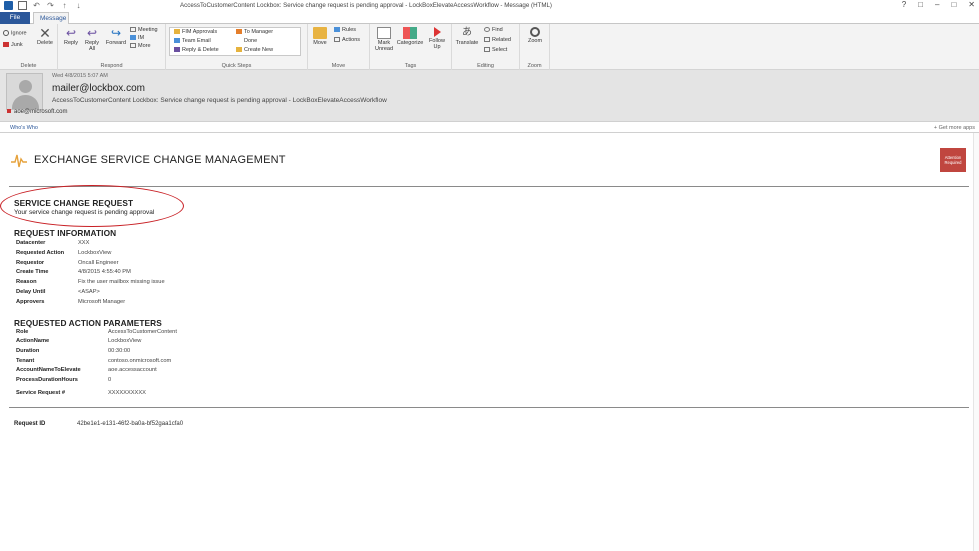 This screenshot has width=979, height=551. Describe the element at coordinates (88, 323) in the screenshot. I see `params-heading: REQUESTED ACTION PARAMETERS` at that location.